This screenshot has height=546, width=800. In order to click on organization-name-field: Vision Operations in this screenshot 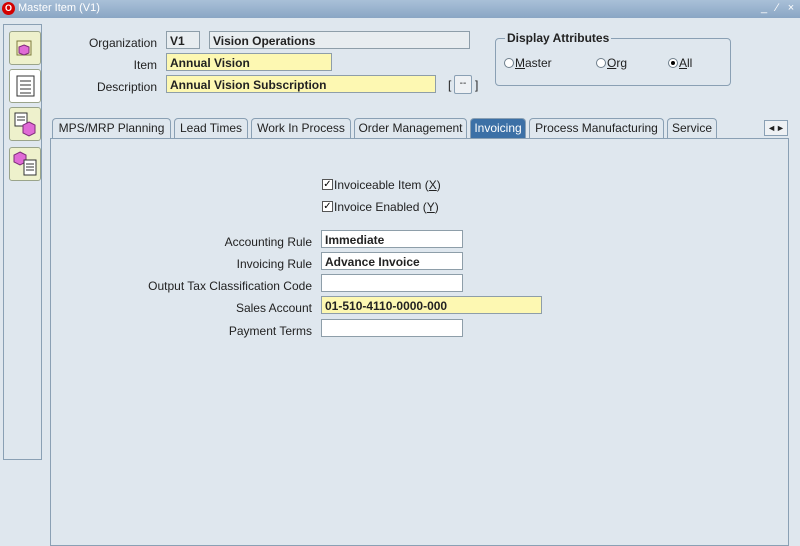, I will do `click(339, 40)`.